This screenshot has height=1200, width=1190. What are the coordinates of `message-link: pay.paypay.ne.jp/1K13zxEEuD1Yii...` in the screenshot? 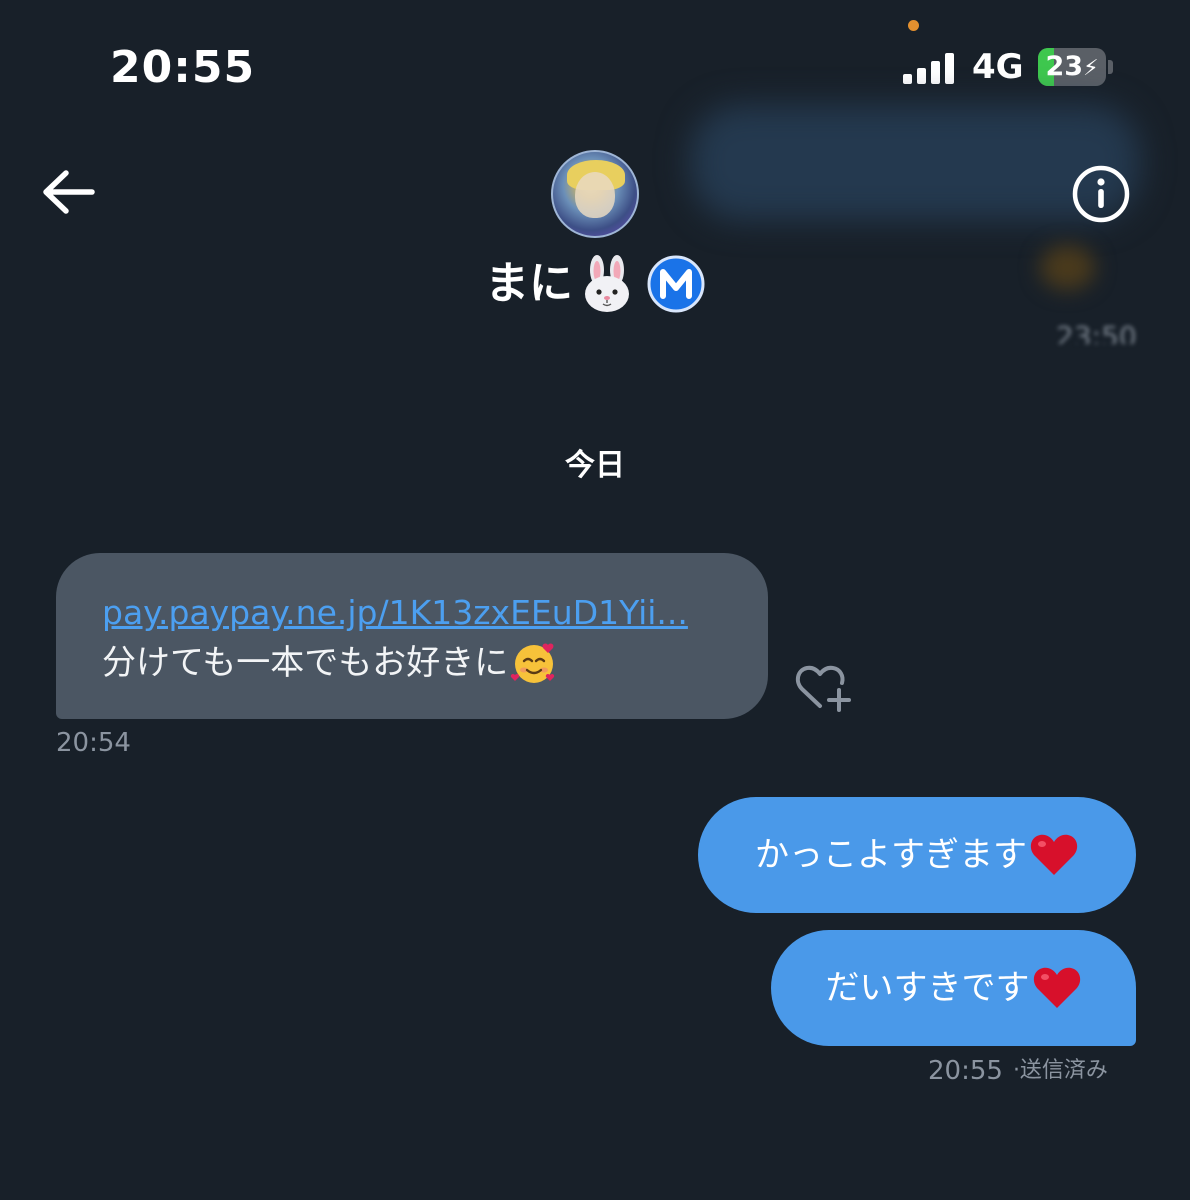 It's located at (435, 613).